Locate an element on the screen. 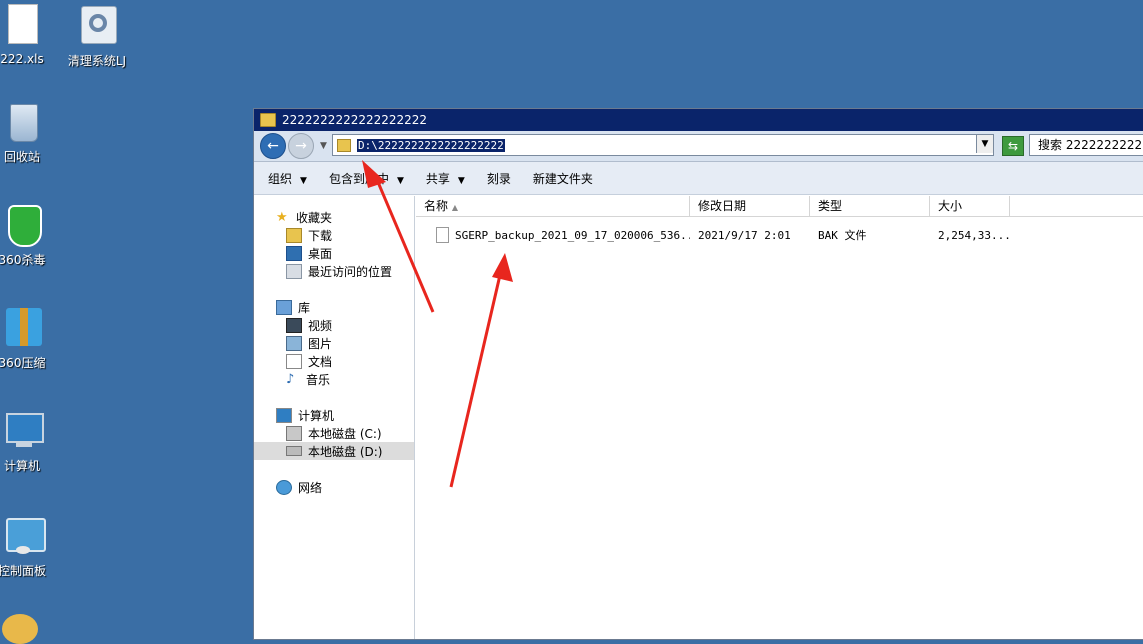  nav-drive-d: 本地磁盘 (D:) is located at coordinates (334, 451).